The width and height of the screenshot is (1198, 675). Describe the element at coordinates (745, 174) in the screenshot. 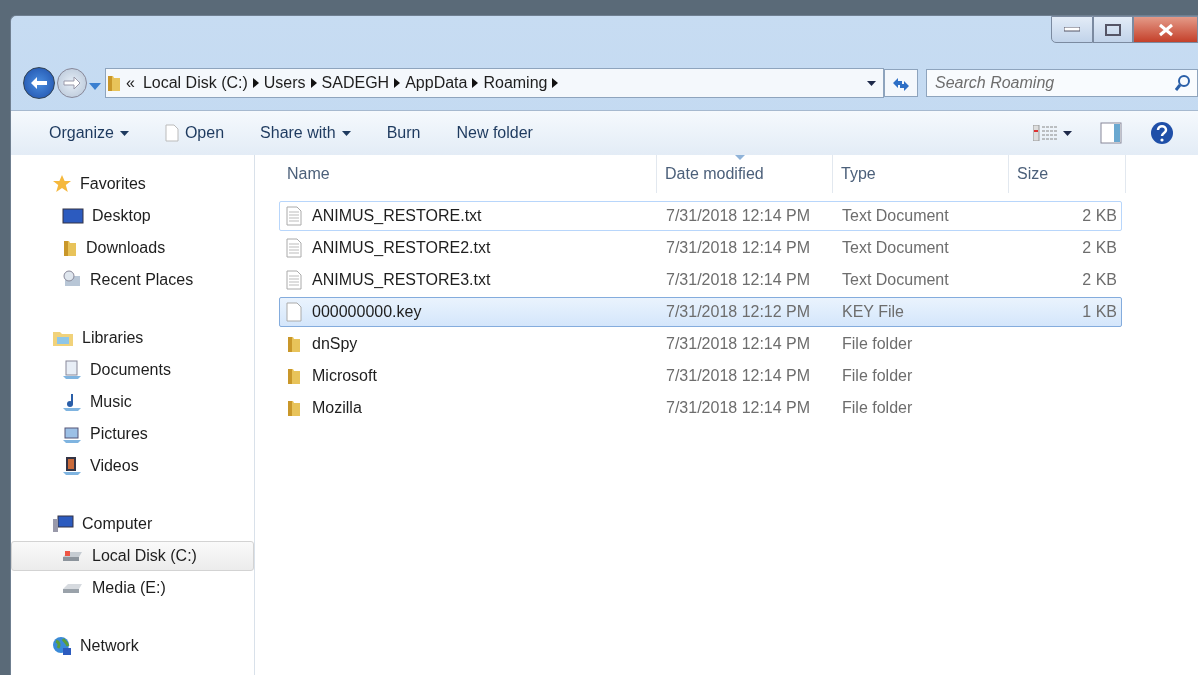

I see `column-header: Date modified` at that location.